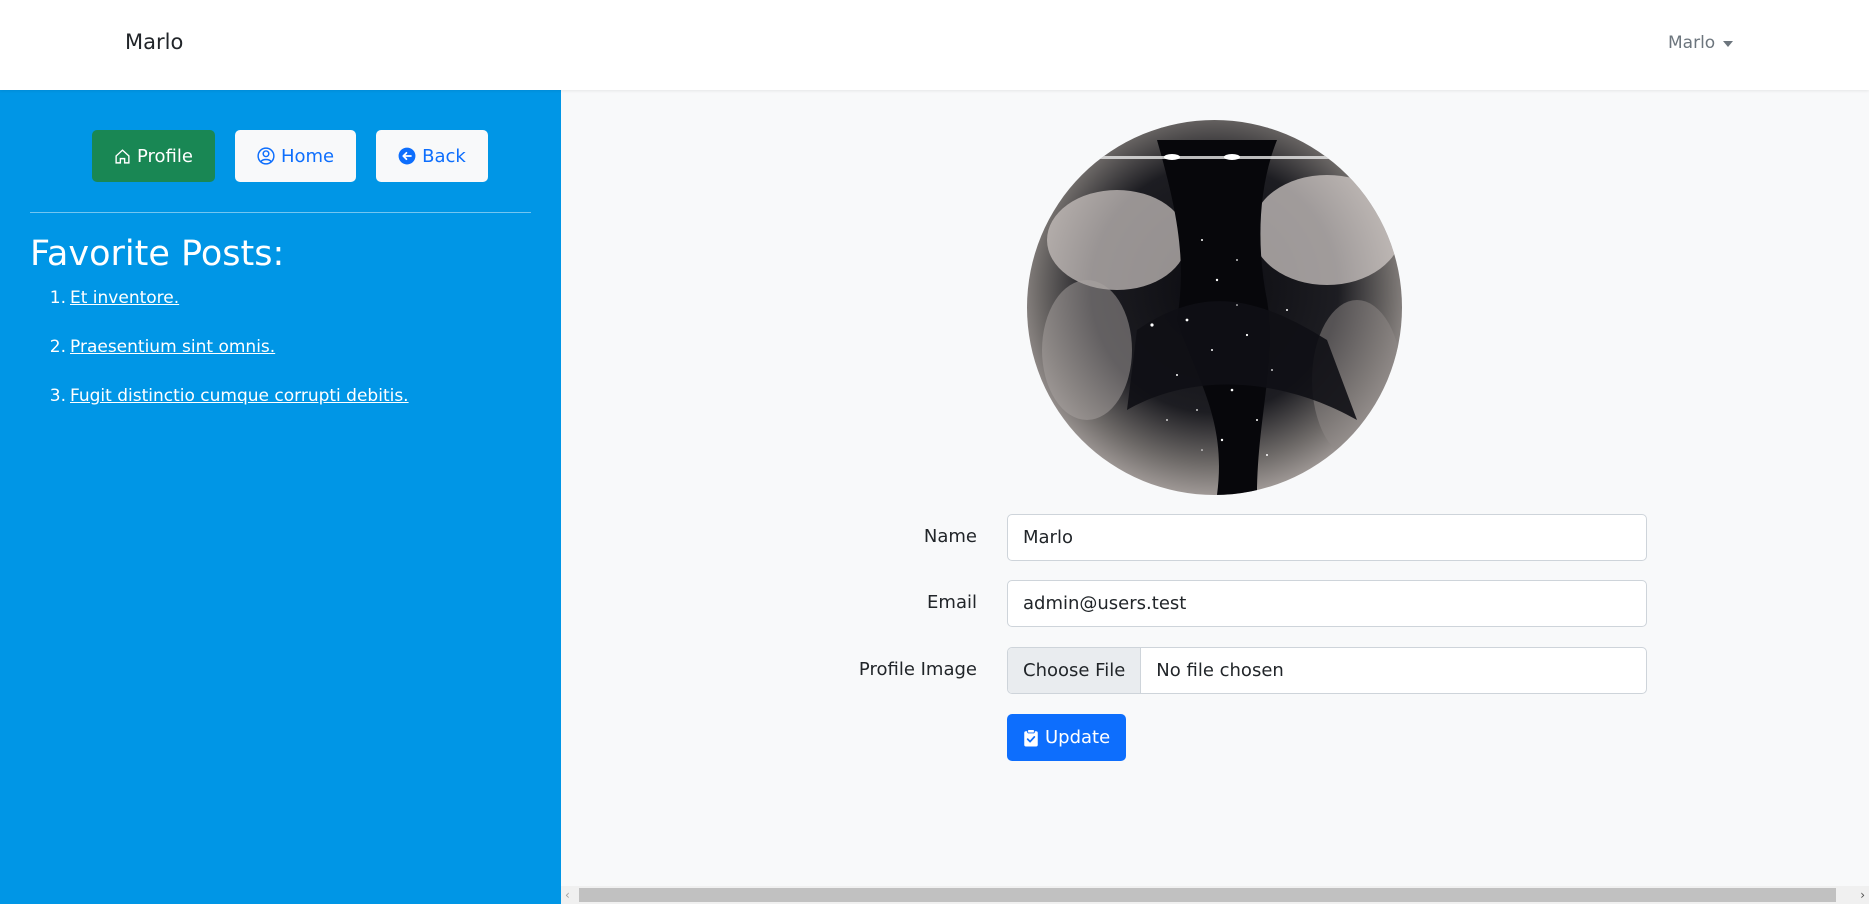 Image resolution: width=1869 pixels, height=904 pixels. I want to click on home-button-label: Home, so click(307, 156).